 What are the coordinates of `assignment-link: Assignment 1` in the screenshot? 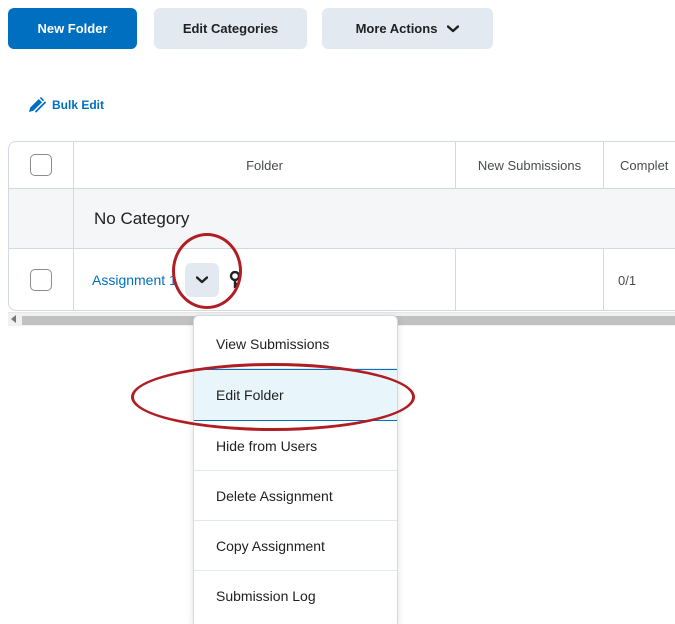 It's located at (134, 280).